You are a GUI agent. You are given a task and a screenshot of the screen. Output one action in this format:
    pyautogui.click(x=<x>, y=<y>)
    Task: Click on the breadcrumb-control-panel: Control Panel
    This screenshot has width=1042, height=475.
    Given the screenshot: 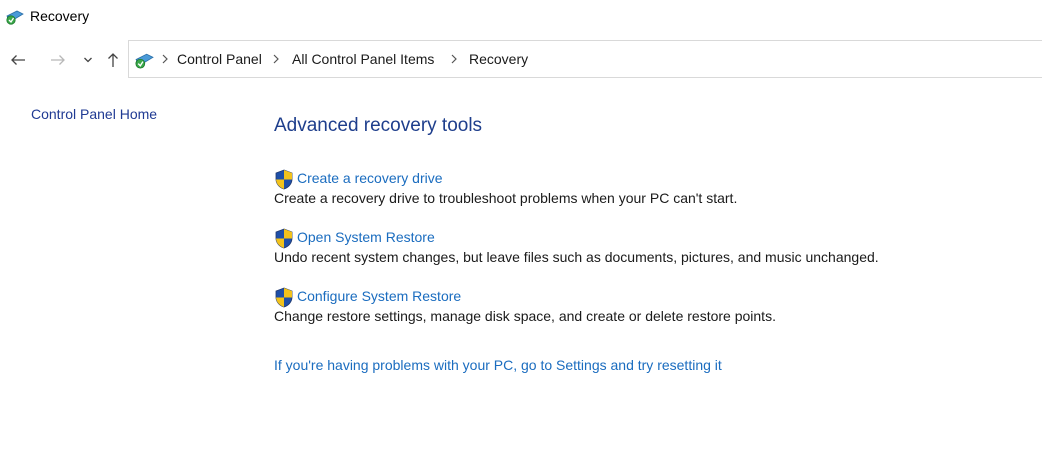 What is the action you would take?
    pyautogui.click(x=219, y=59)
    